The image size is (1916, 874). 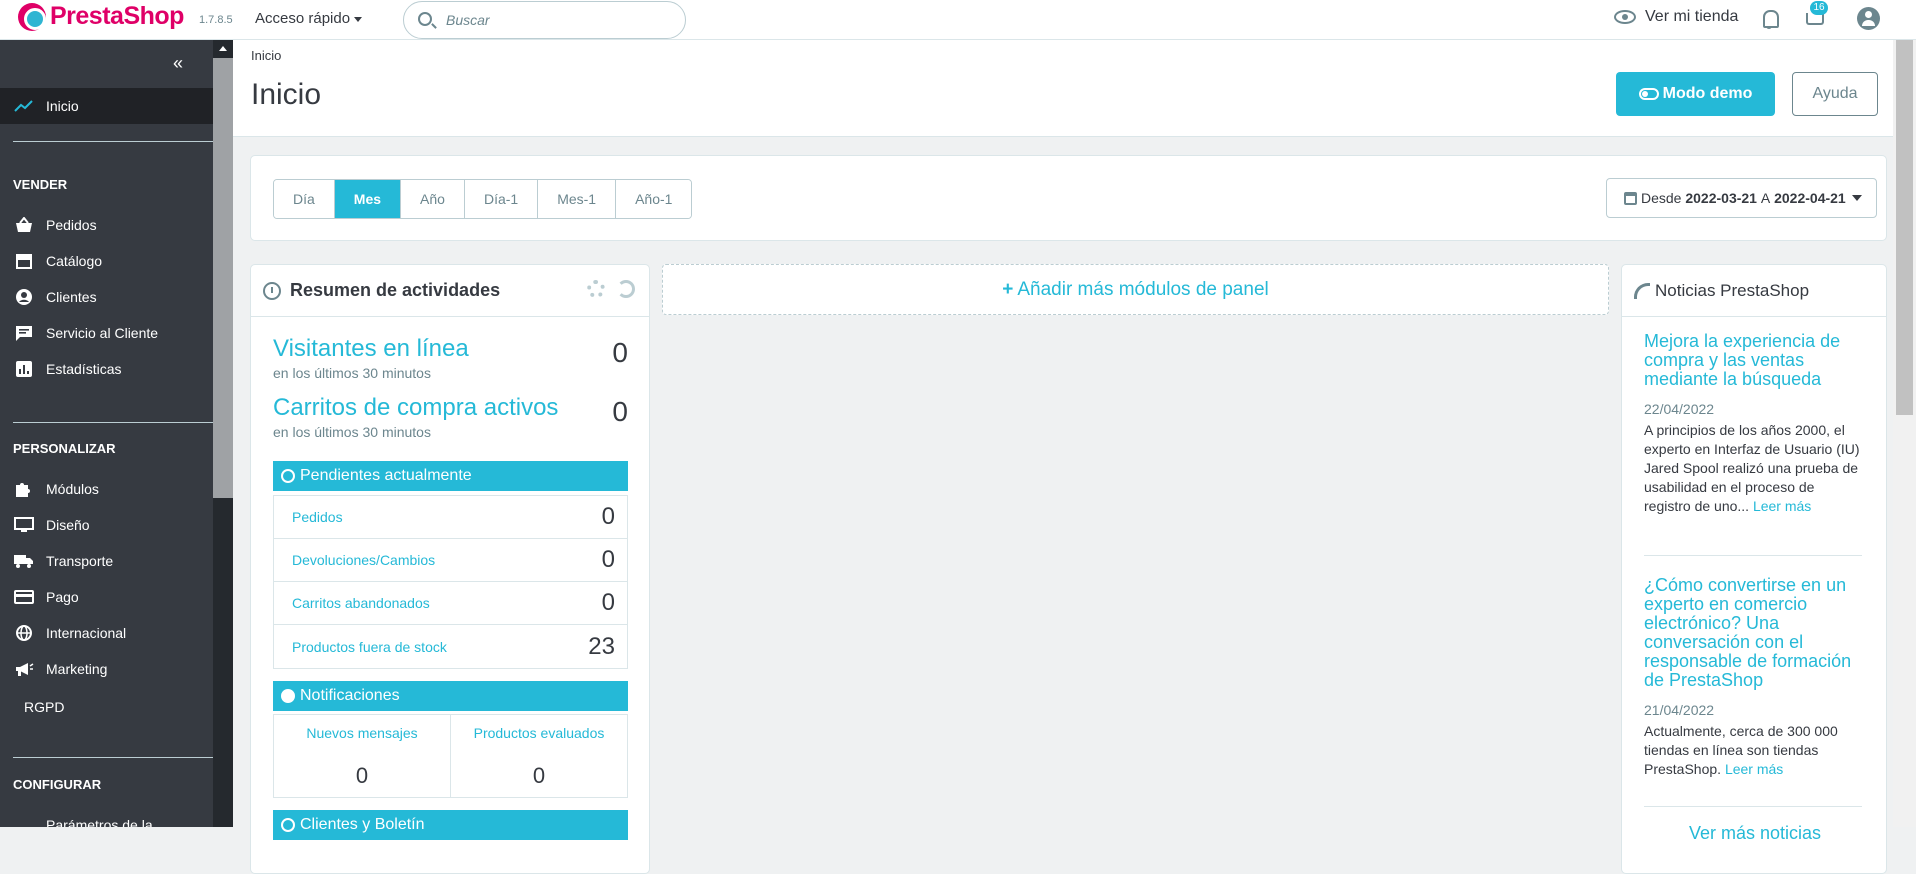 I want to click on product-reviews-link: Productos evaluados, so click(x=539, y=733).